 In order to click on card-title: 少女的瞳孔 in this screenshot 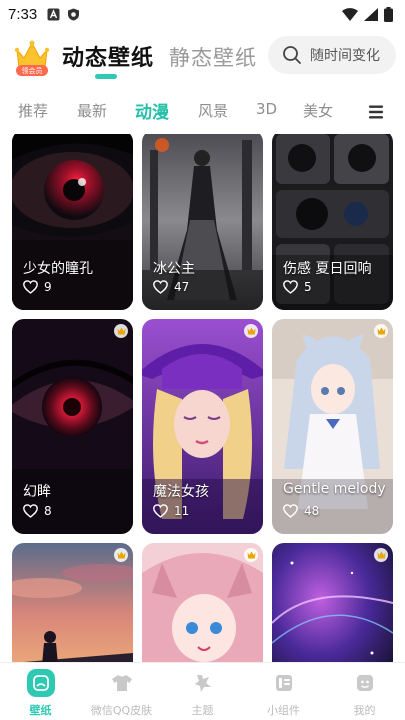, I will do `click(58, 269)`.